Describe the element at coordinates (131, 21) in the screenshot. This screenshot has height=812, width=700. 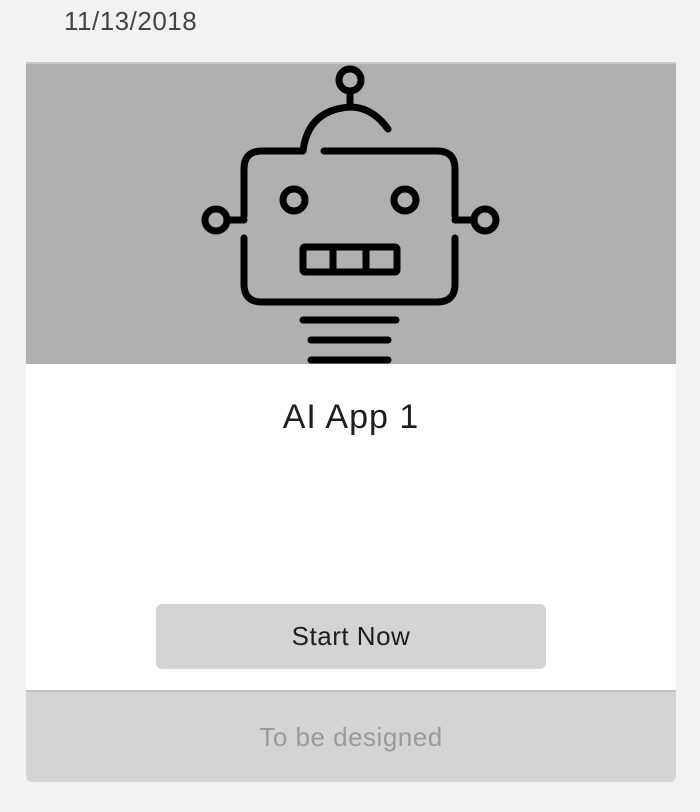
I see `date-label: 11/13/2018` at that location.